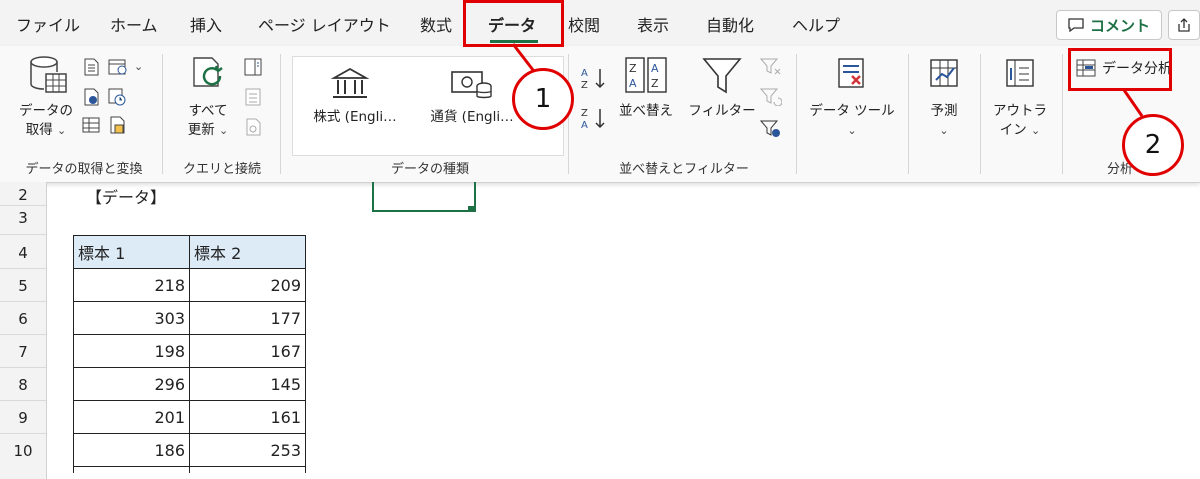 This screenshot has height=479, width=1200. What do you see at coordinates (1153, 145) in the screenshot?
I see `callout-2: 2` at bounding box center [1153, 145].